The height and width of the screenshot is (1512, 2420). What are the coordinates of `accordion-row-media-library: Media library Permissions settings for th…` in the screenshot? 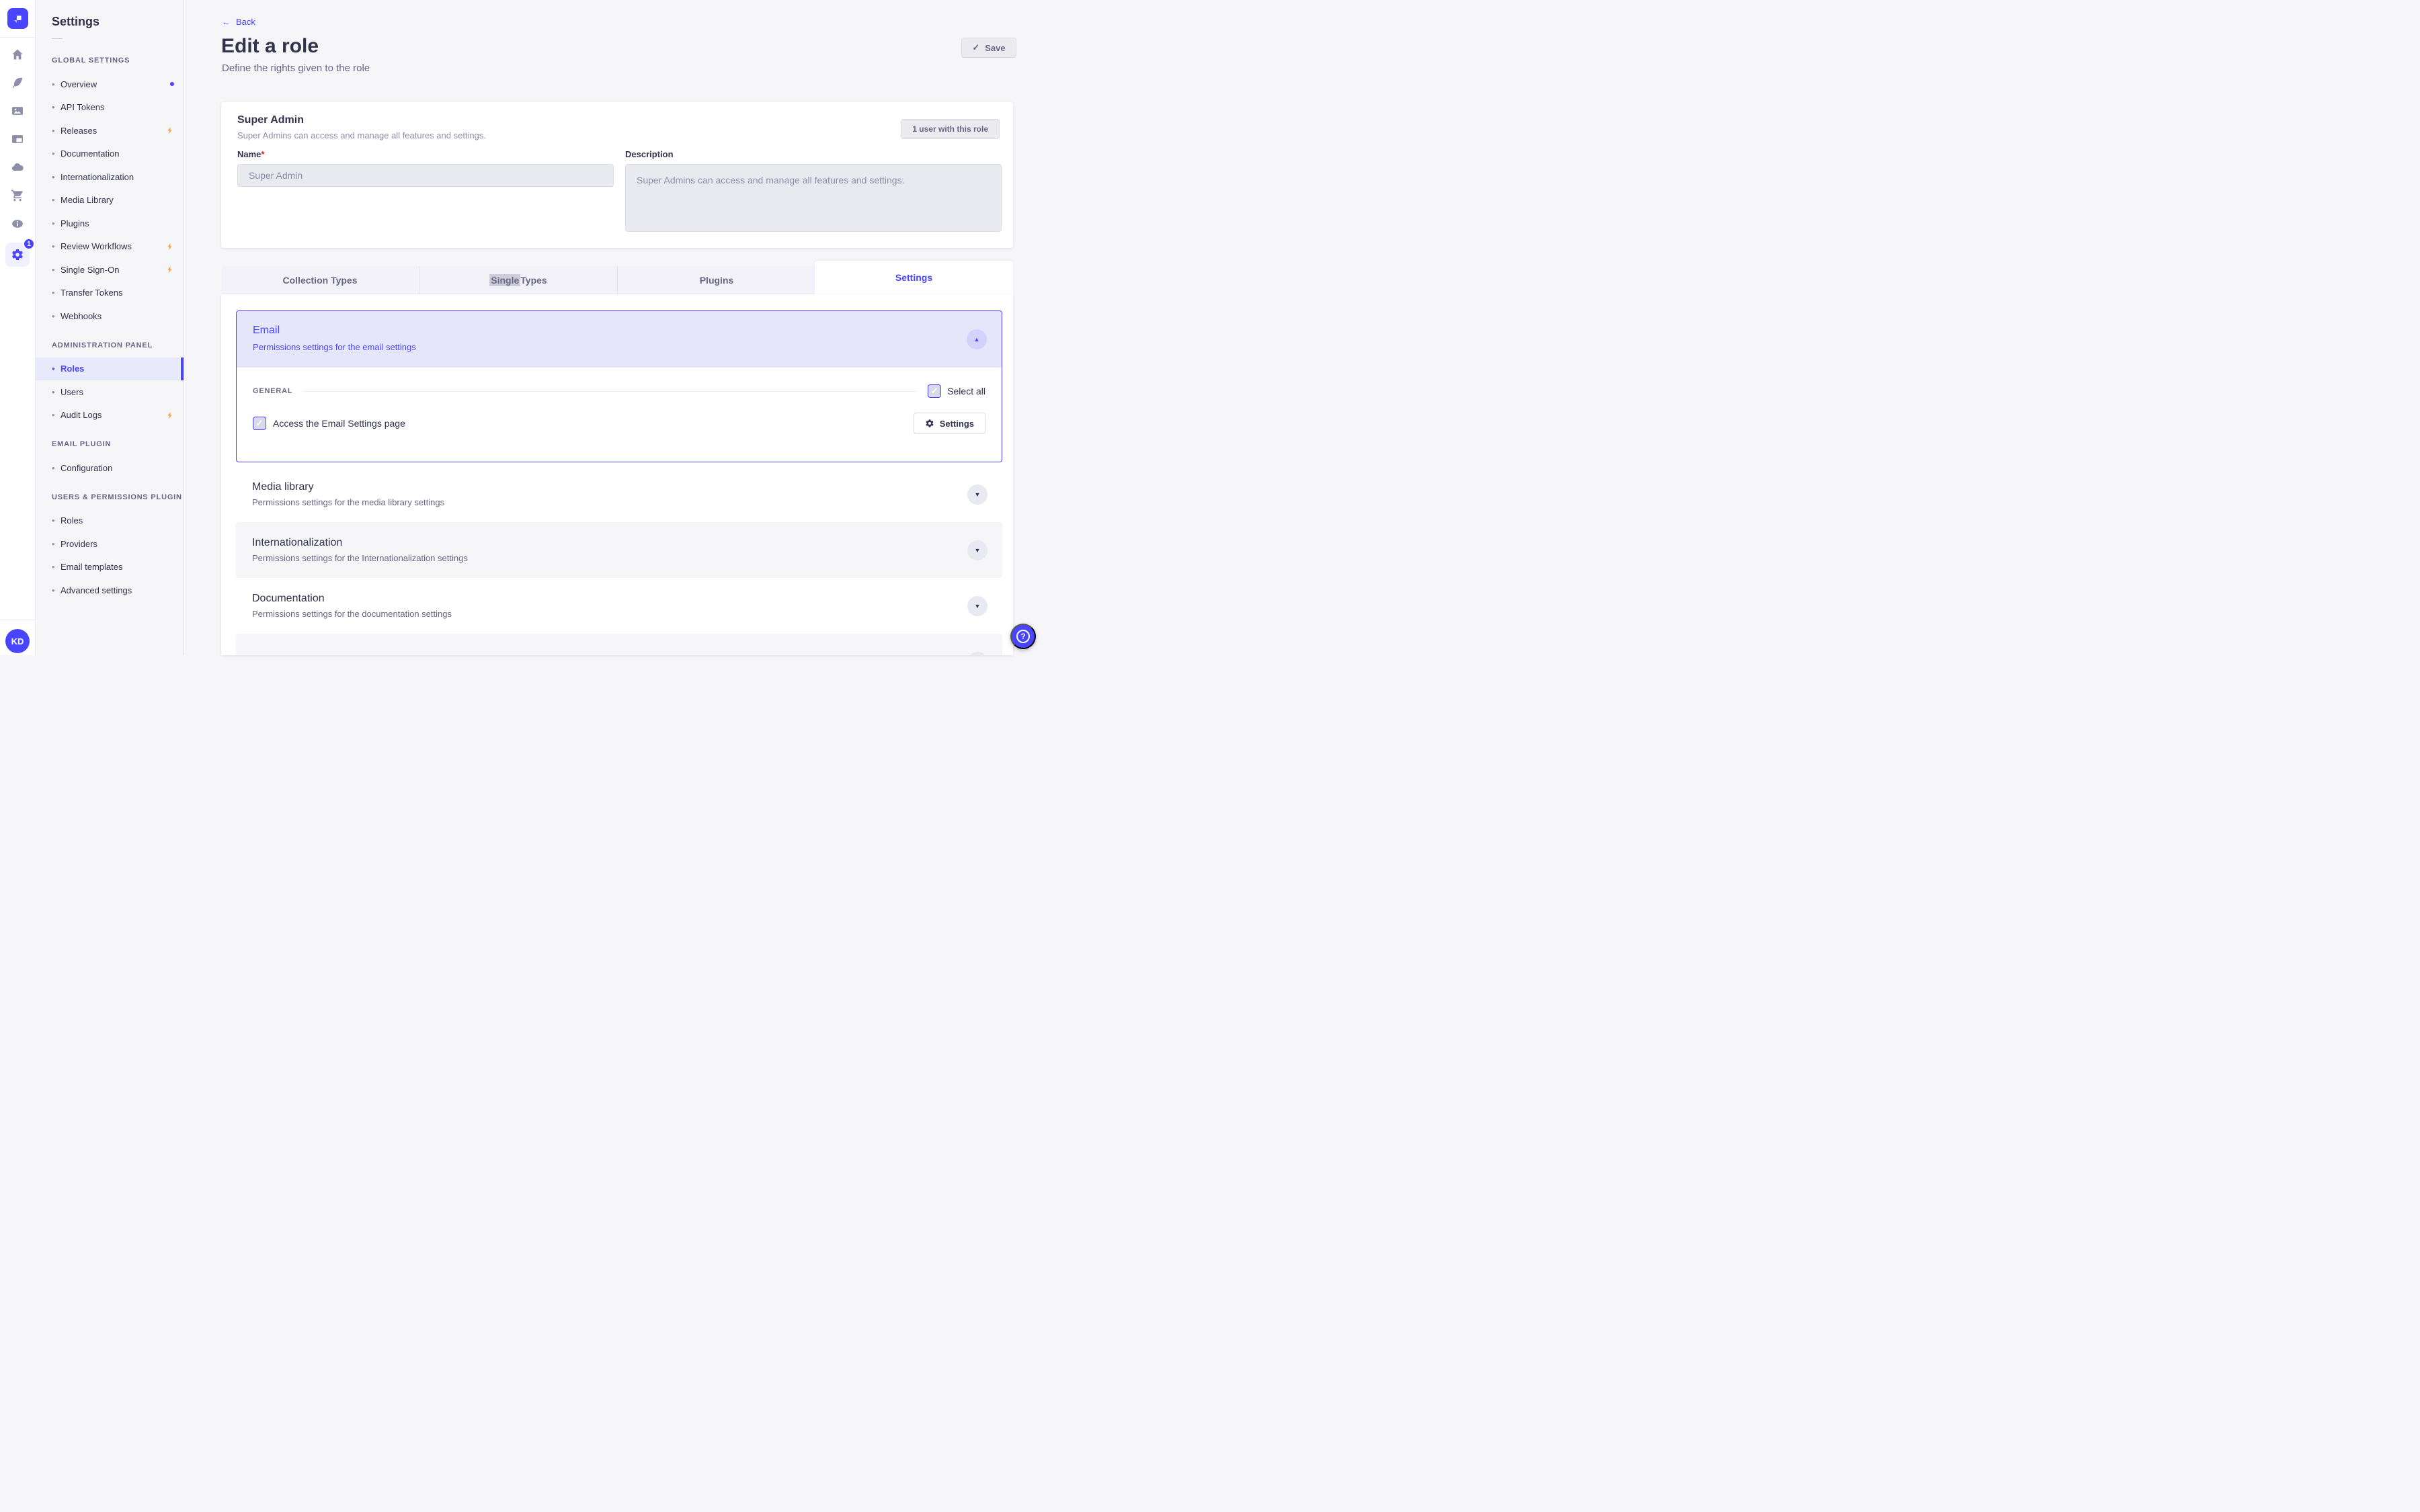 It's located at (619, 494).